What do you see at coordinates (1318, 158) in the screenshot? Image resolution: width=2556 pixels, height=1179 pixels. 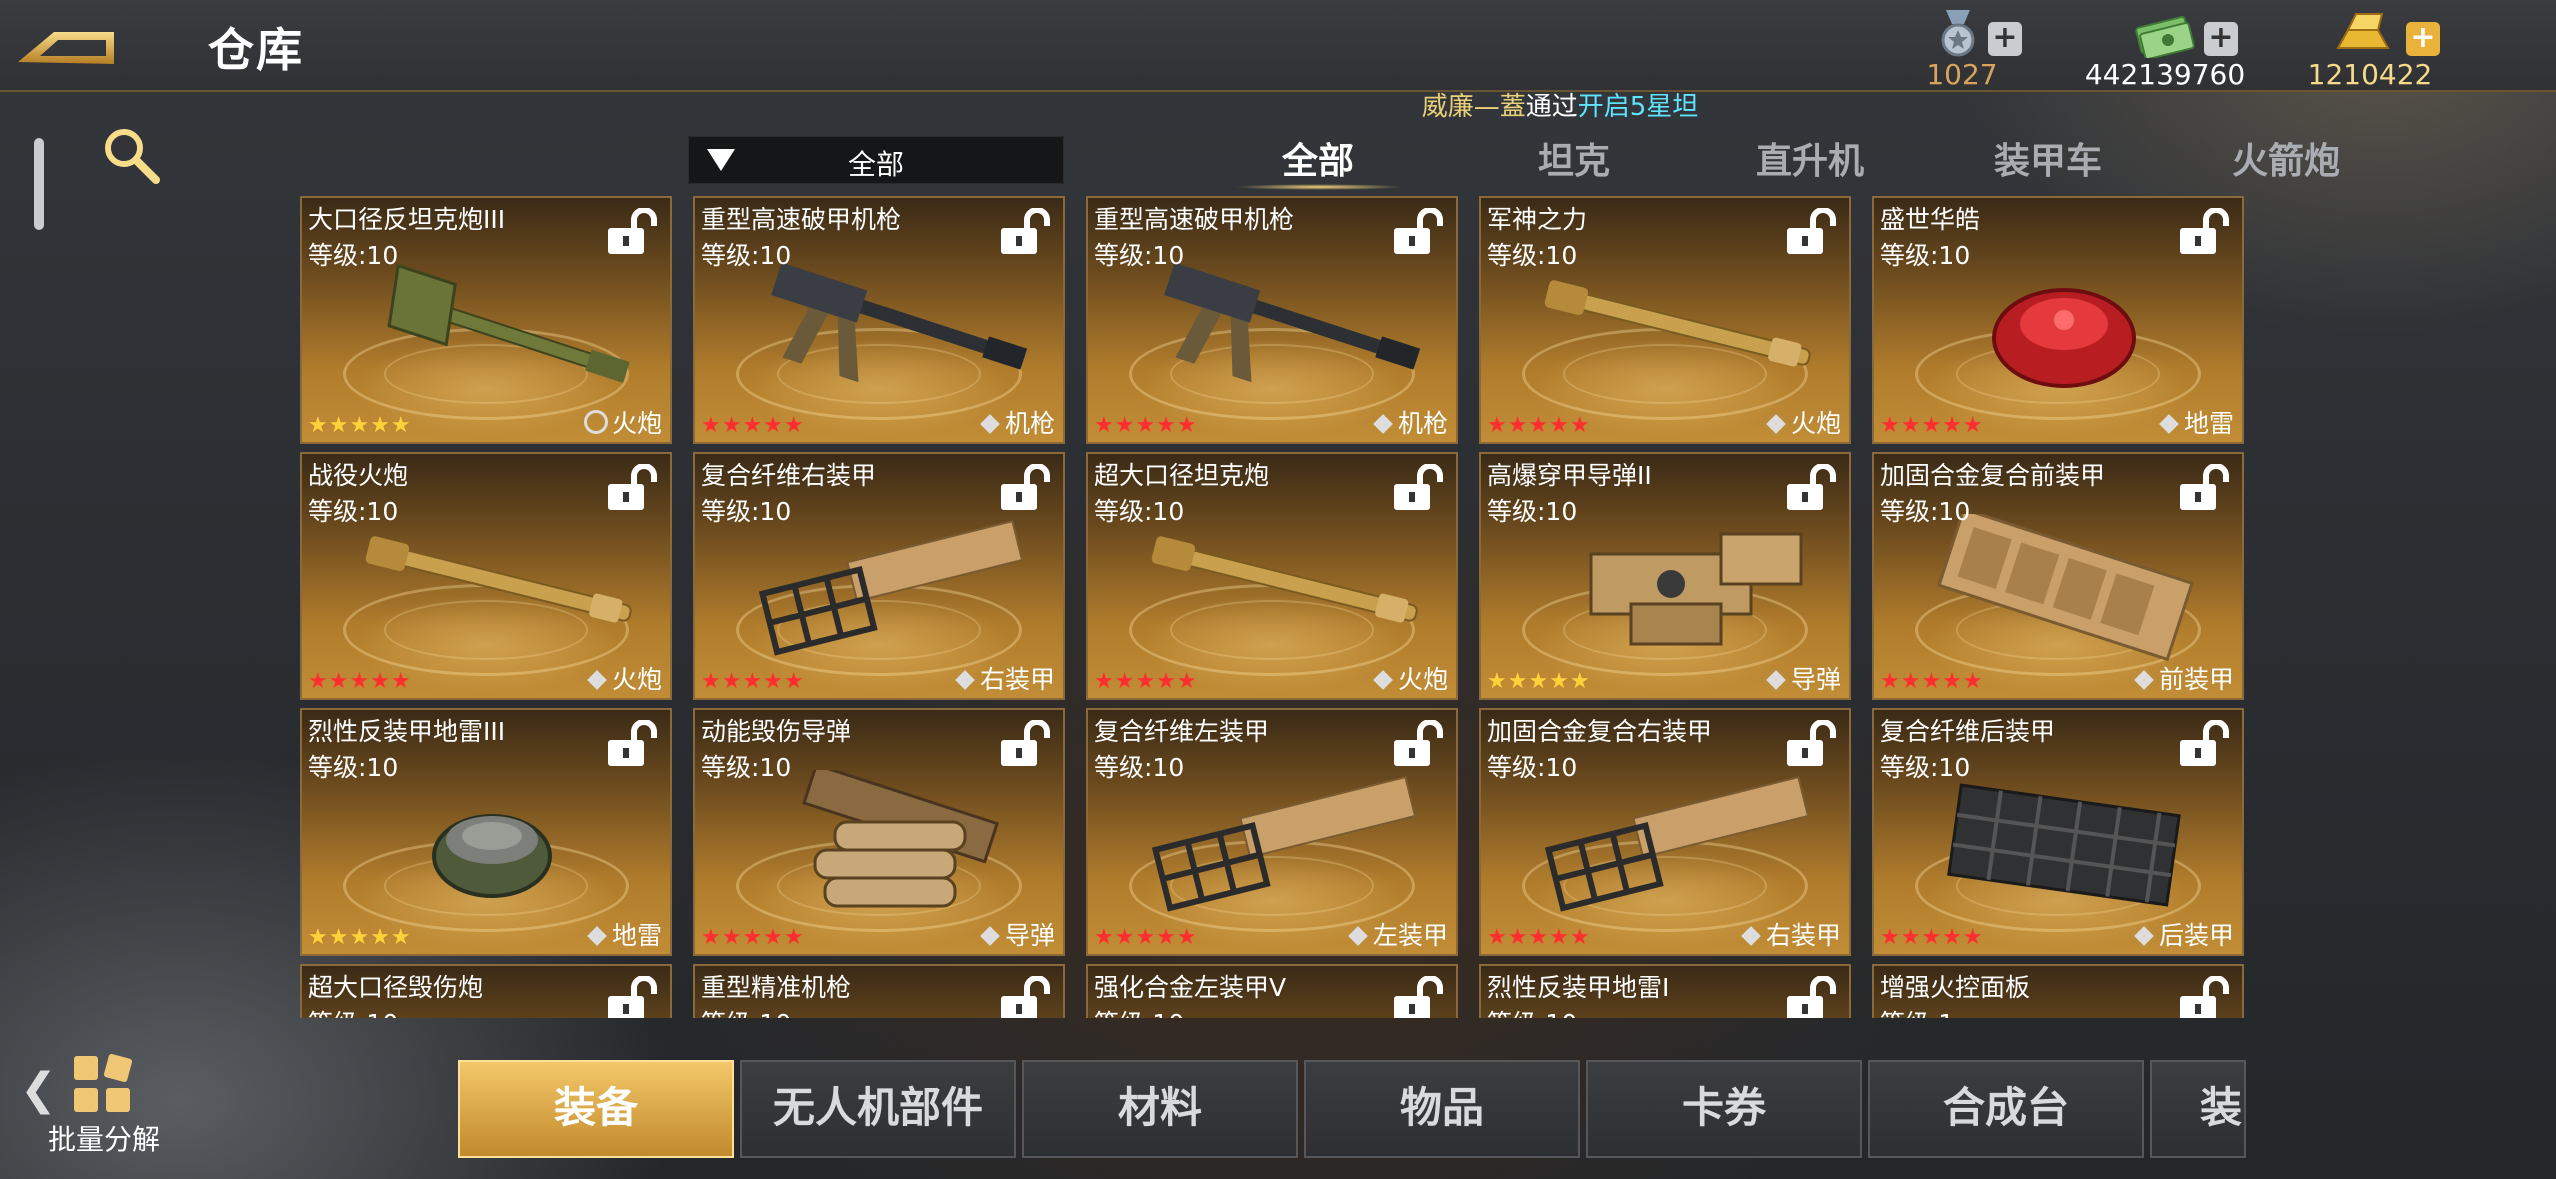 I see `tab-all: 全部` at bounding box center [1318, 158].